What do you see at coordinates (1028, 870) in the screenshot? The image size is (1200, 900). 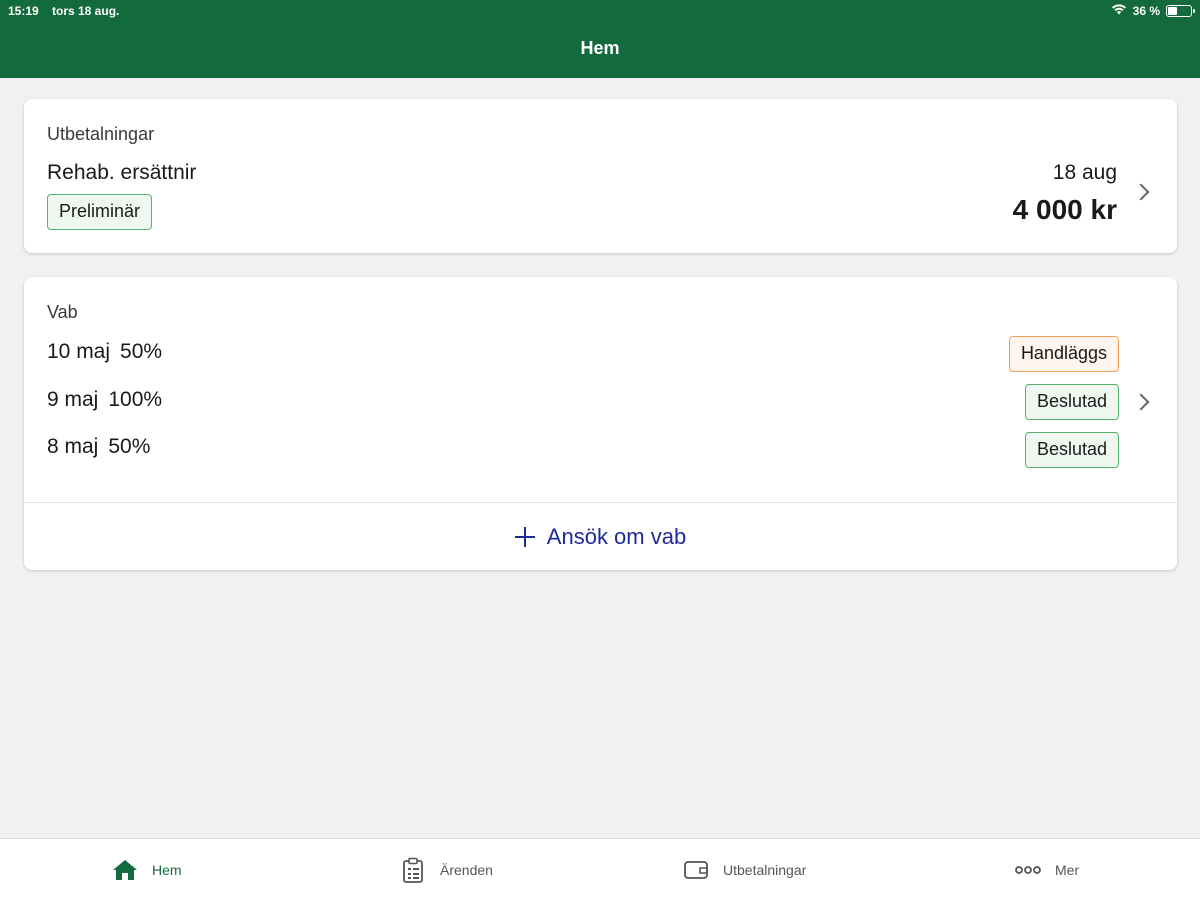 I see `more-dots-icon` at bounding box center [1028, 870].